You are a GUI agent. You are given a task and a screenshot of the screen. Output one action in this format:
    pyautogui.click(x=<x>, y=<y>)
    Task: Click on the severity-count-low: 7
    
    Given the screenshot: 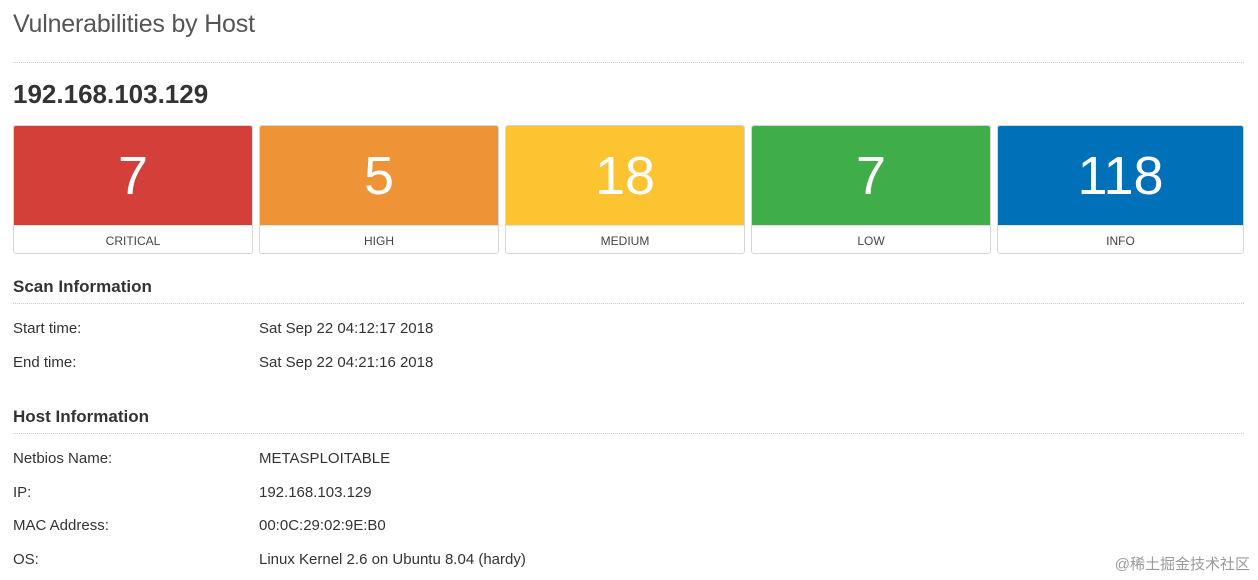 What is the action you would take?
    pyautogui.click(x=871, y=175)
    